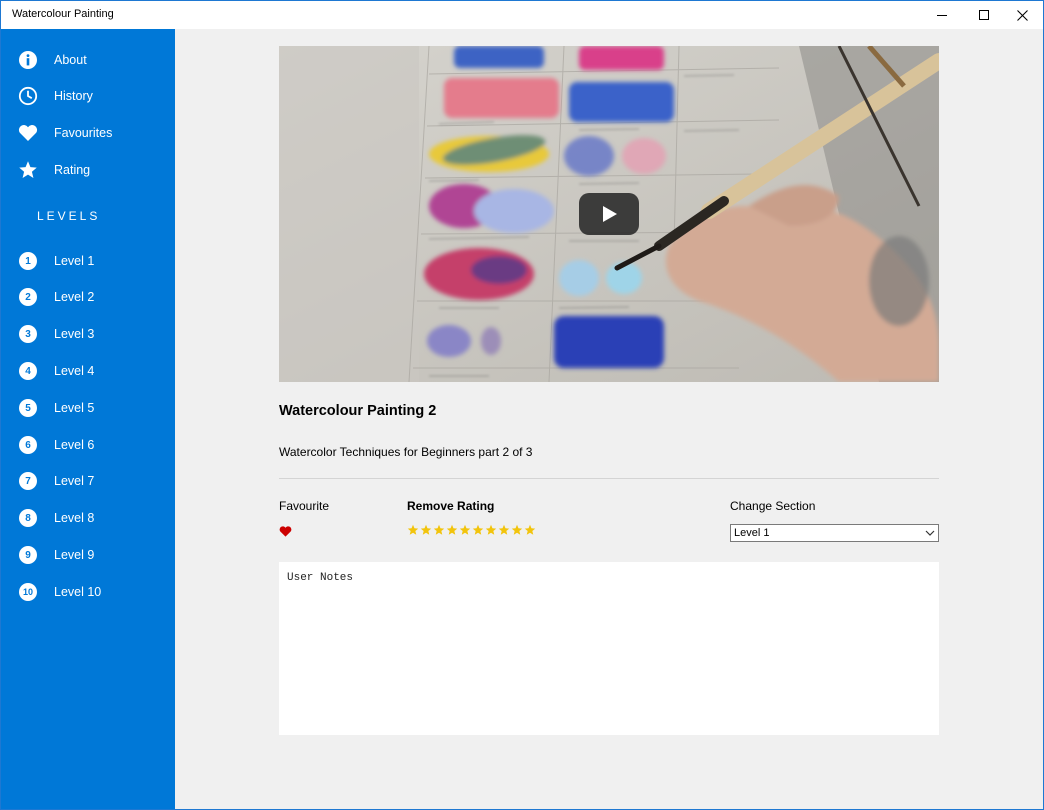 The image size is (1044, 810). What do you see at coordinates (74, 518) in the screenshot?
I see `sidebar-item-label: Level 8` at bounding box center [74, 518].